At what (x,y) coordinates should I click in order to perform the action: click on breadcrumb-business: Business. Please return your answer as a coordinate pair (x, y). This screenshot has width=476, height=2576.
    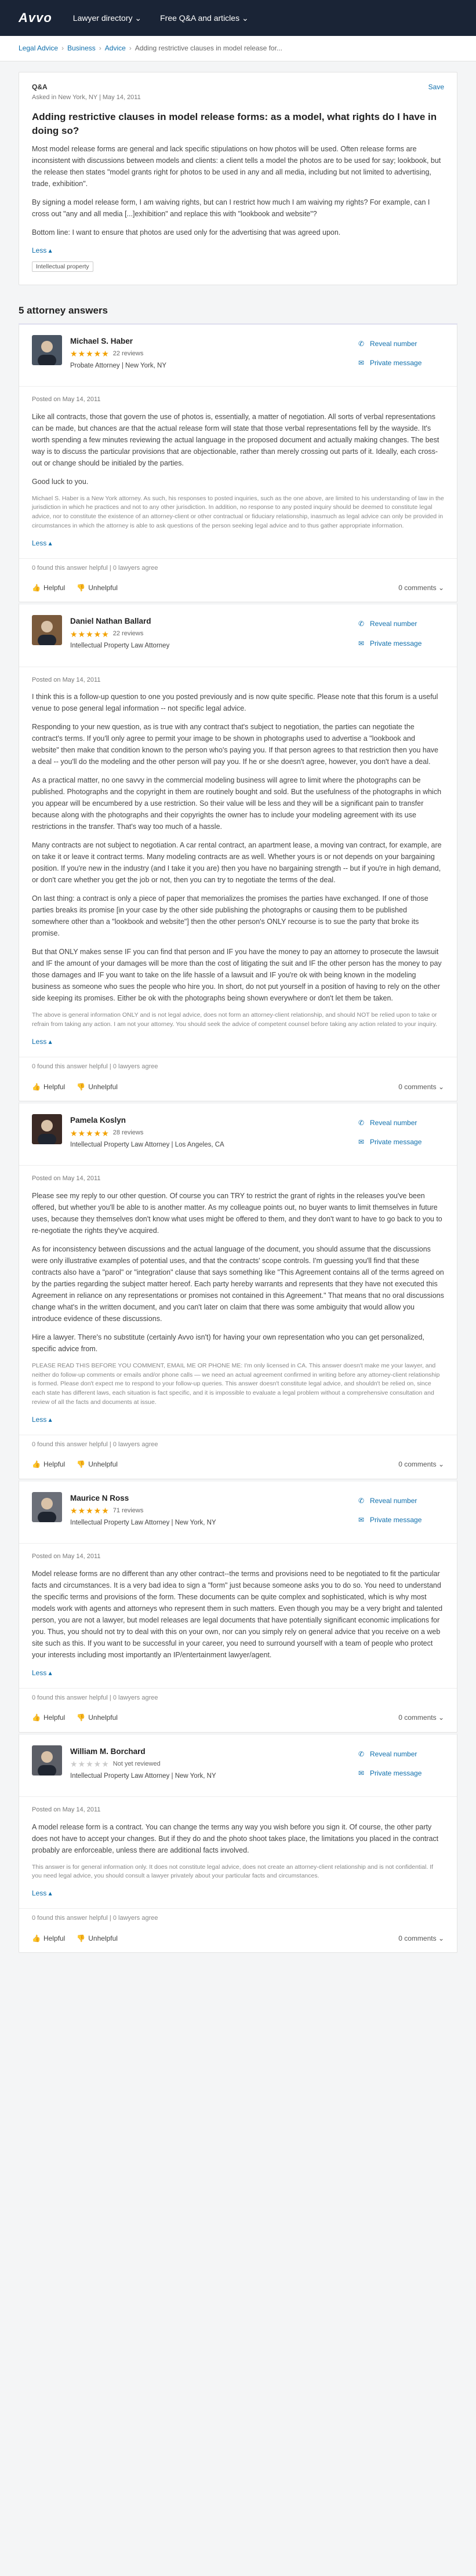
    Looking at the image, I should click on (81, 48).